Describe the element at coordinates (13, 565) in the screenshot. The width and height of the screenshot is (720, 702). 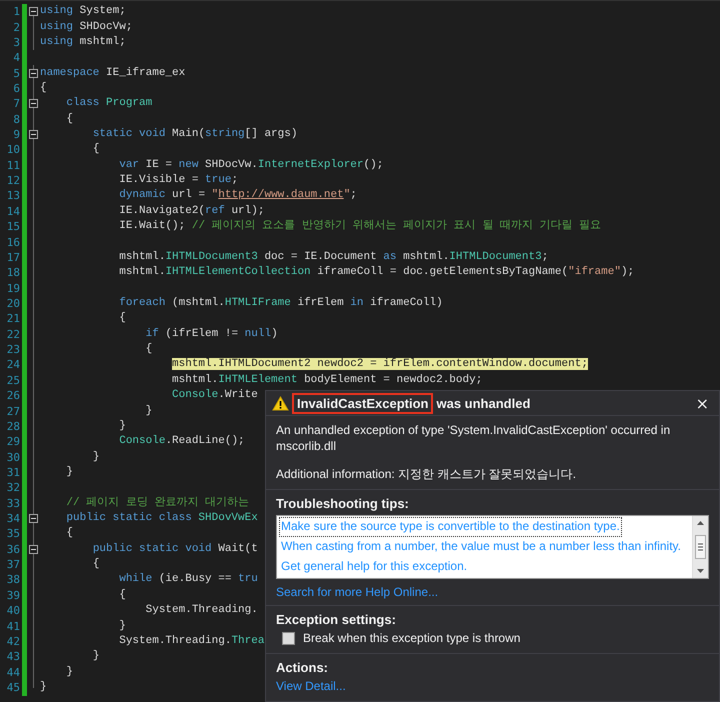
I see `line-number: 37` at that location.